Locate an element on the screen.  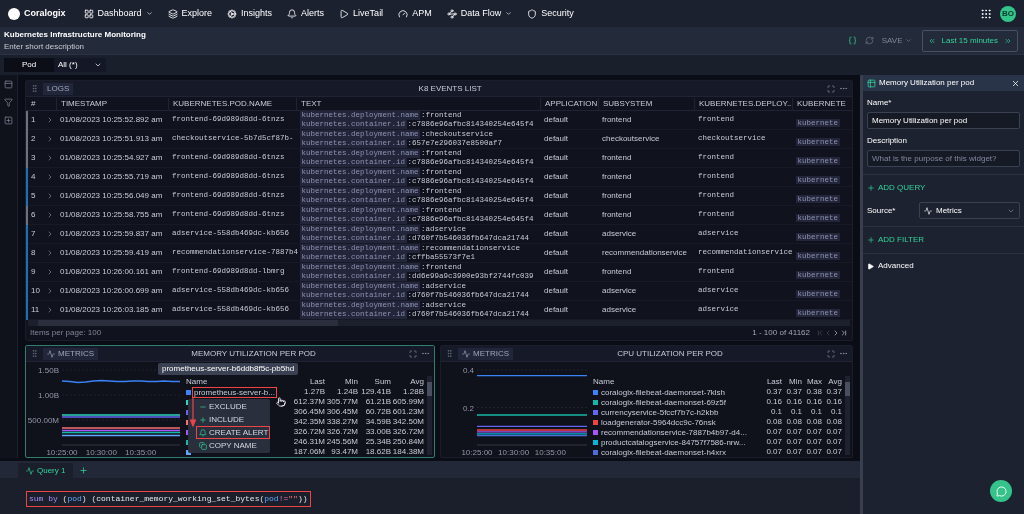
name-field: Memory Utilization per pod is located at coordinates (943, 120).